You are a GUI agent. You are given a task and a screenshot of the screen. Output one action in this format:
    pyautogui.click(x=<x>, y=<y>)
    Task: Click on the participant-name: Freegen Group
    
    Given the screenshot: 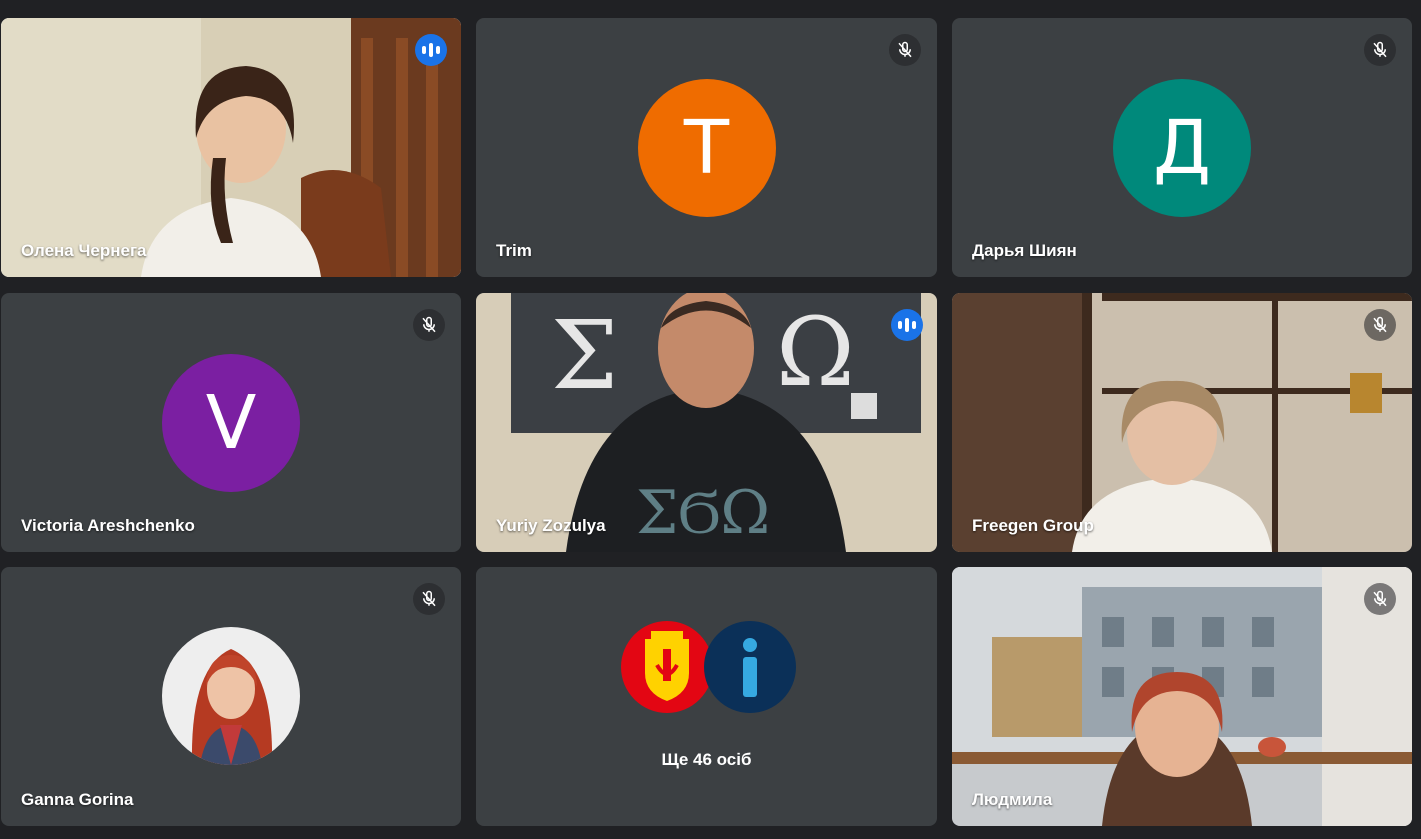 What is the action you would take?
    pyautogui.click(x=1033, y=525)
    